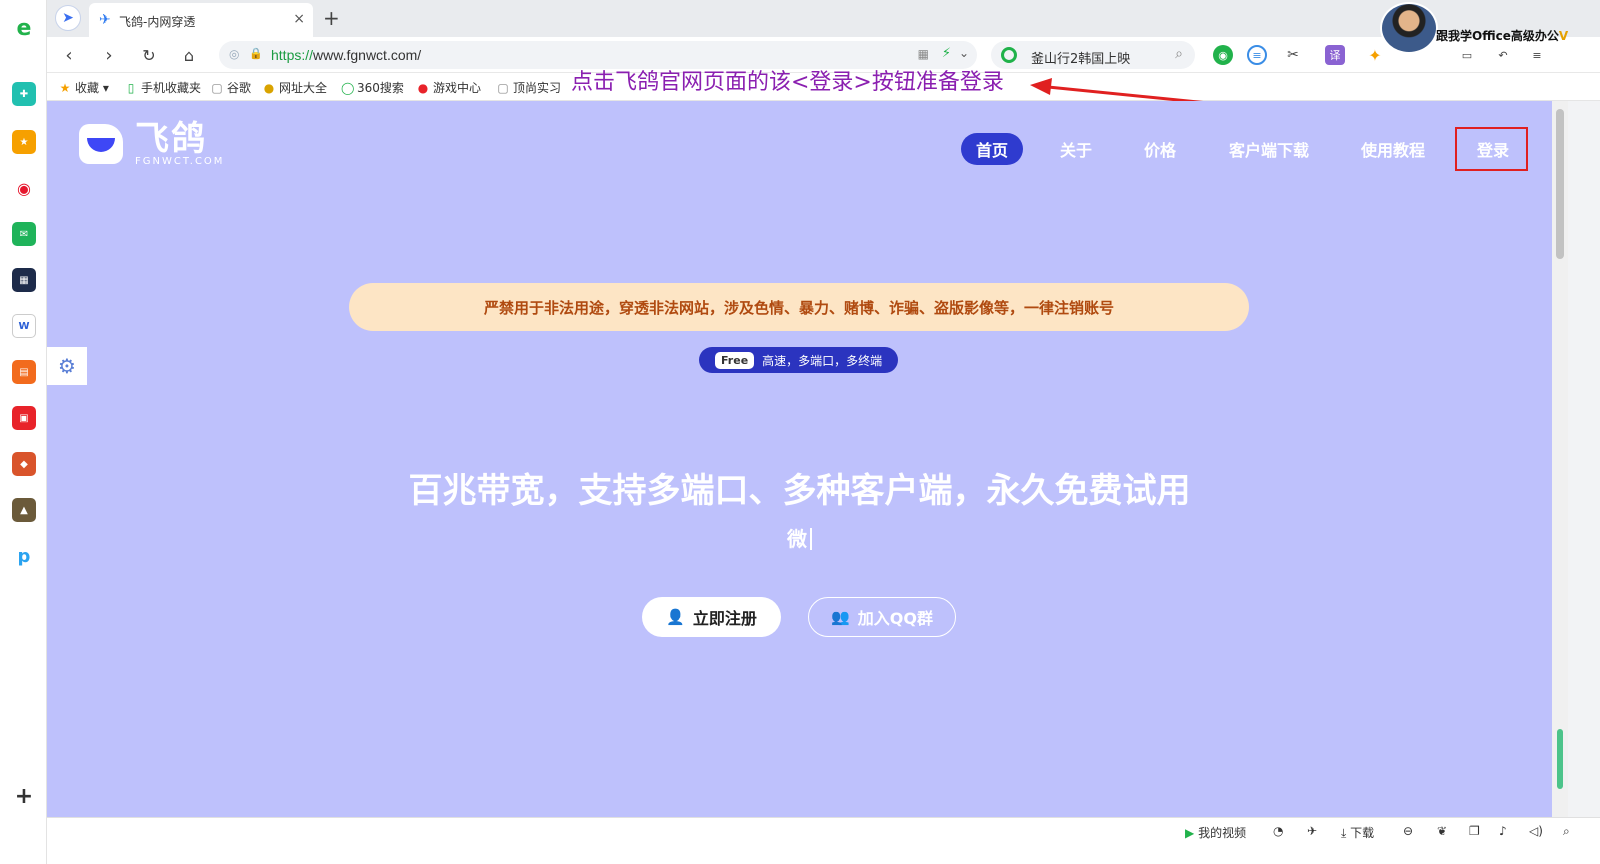 This screenshot has height=864, width=1600. What do you see at coordinates (1160, 149) in the screenshot?
I see `nav-pricing: 价格` at bounding box center [1160, 149].